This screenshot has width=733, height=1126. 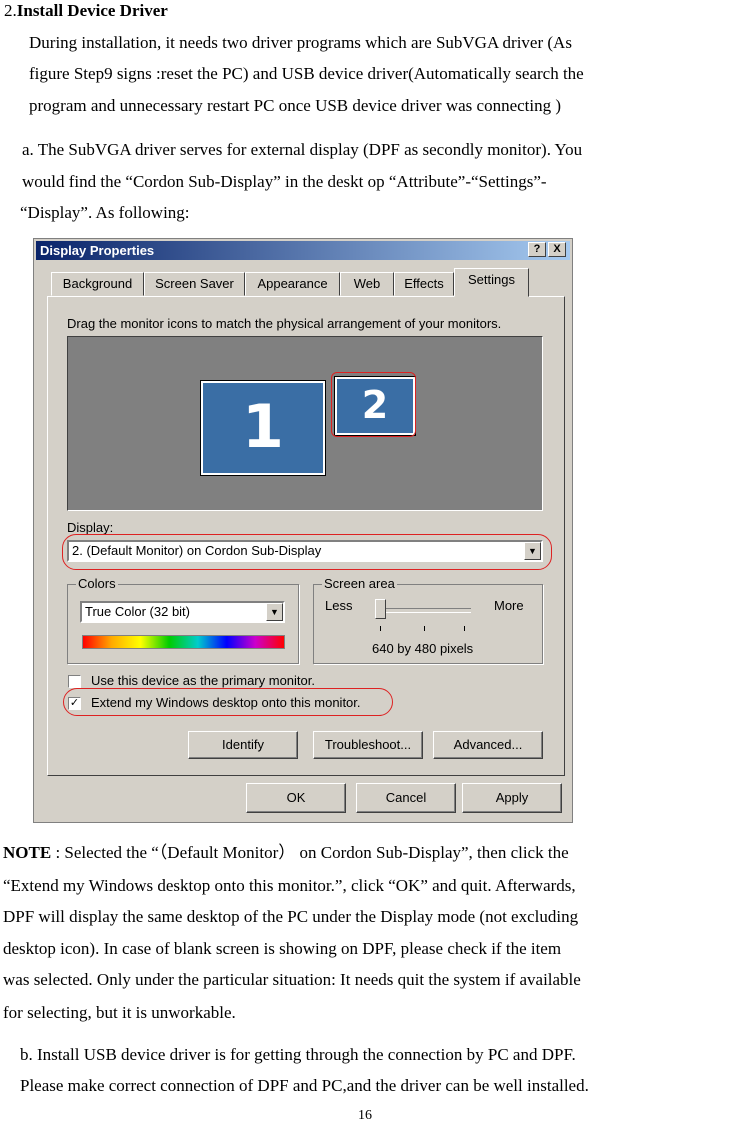 What do you see at coordinates (97, 584) in the screenshot?
I see `colors-label: Colors` at bounding box center [97, 584].